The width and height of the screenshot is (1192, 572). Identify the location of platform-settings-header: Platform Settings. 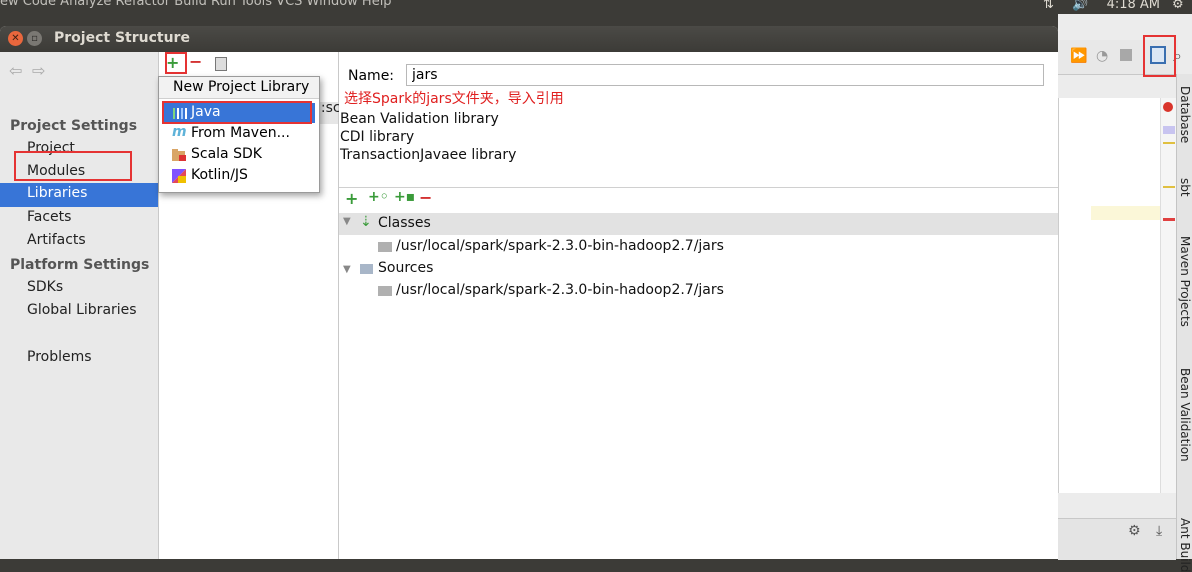
(80, 265).